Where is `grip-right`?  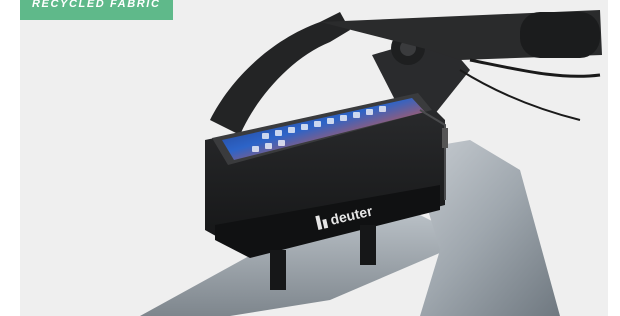
grip-right is located at coordinates (560, 35).